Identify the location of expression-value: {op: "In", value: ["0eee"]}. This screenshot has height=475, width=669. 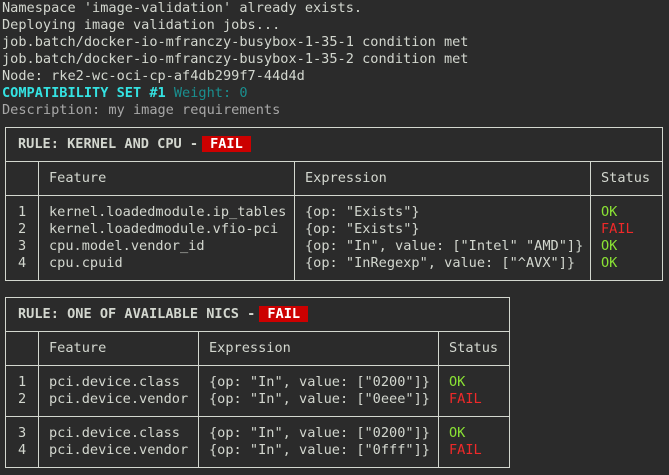
(319, 399).